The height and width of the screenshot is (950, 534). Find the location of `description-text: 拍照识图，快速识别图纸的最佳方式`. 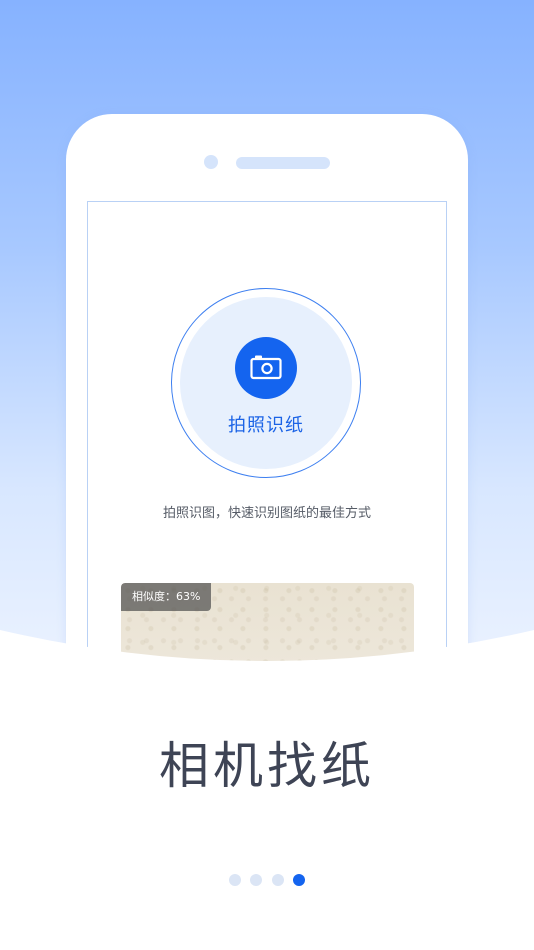

description-text: 拍照识图，快速识别图纸的最佳方式 is located at coordinates (266, 513).